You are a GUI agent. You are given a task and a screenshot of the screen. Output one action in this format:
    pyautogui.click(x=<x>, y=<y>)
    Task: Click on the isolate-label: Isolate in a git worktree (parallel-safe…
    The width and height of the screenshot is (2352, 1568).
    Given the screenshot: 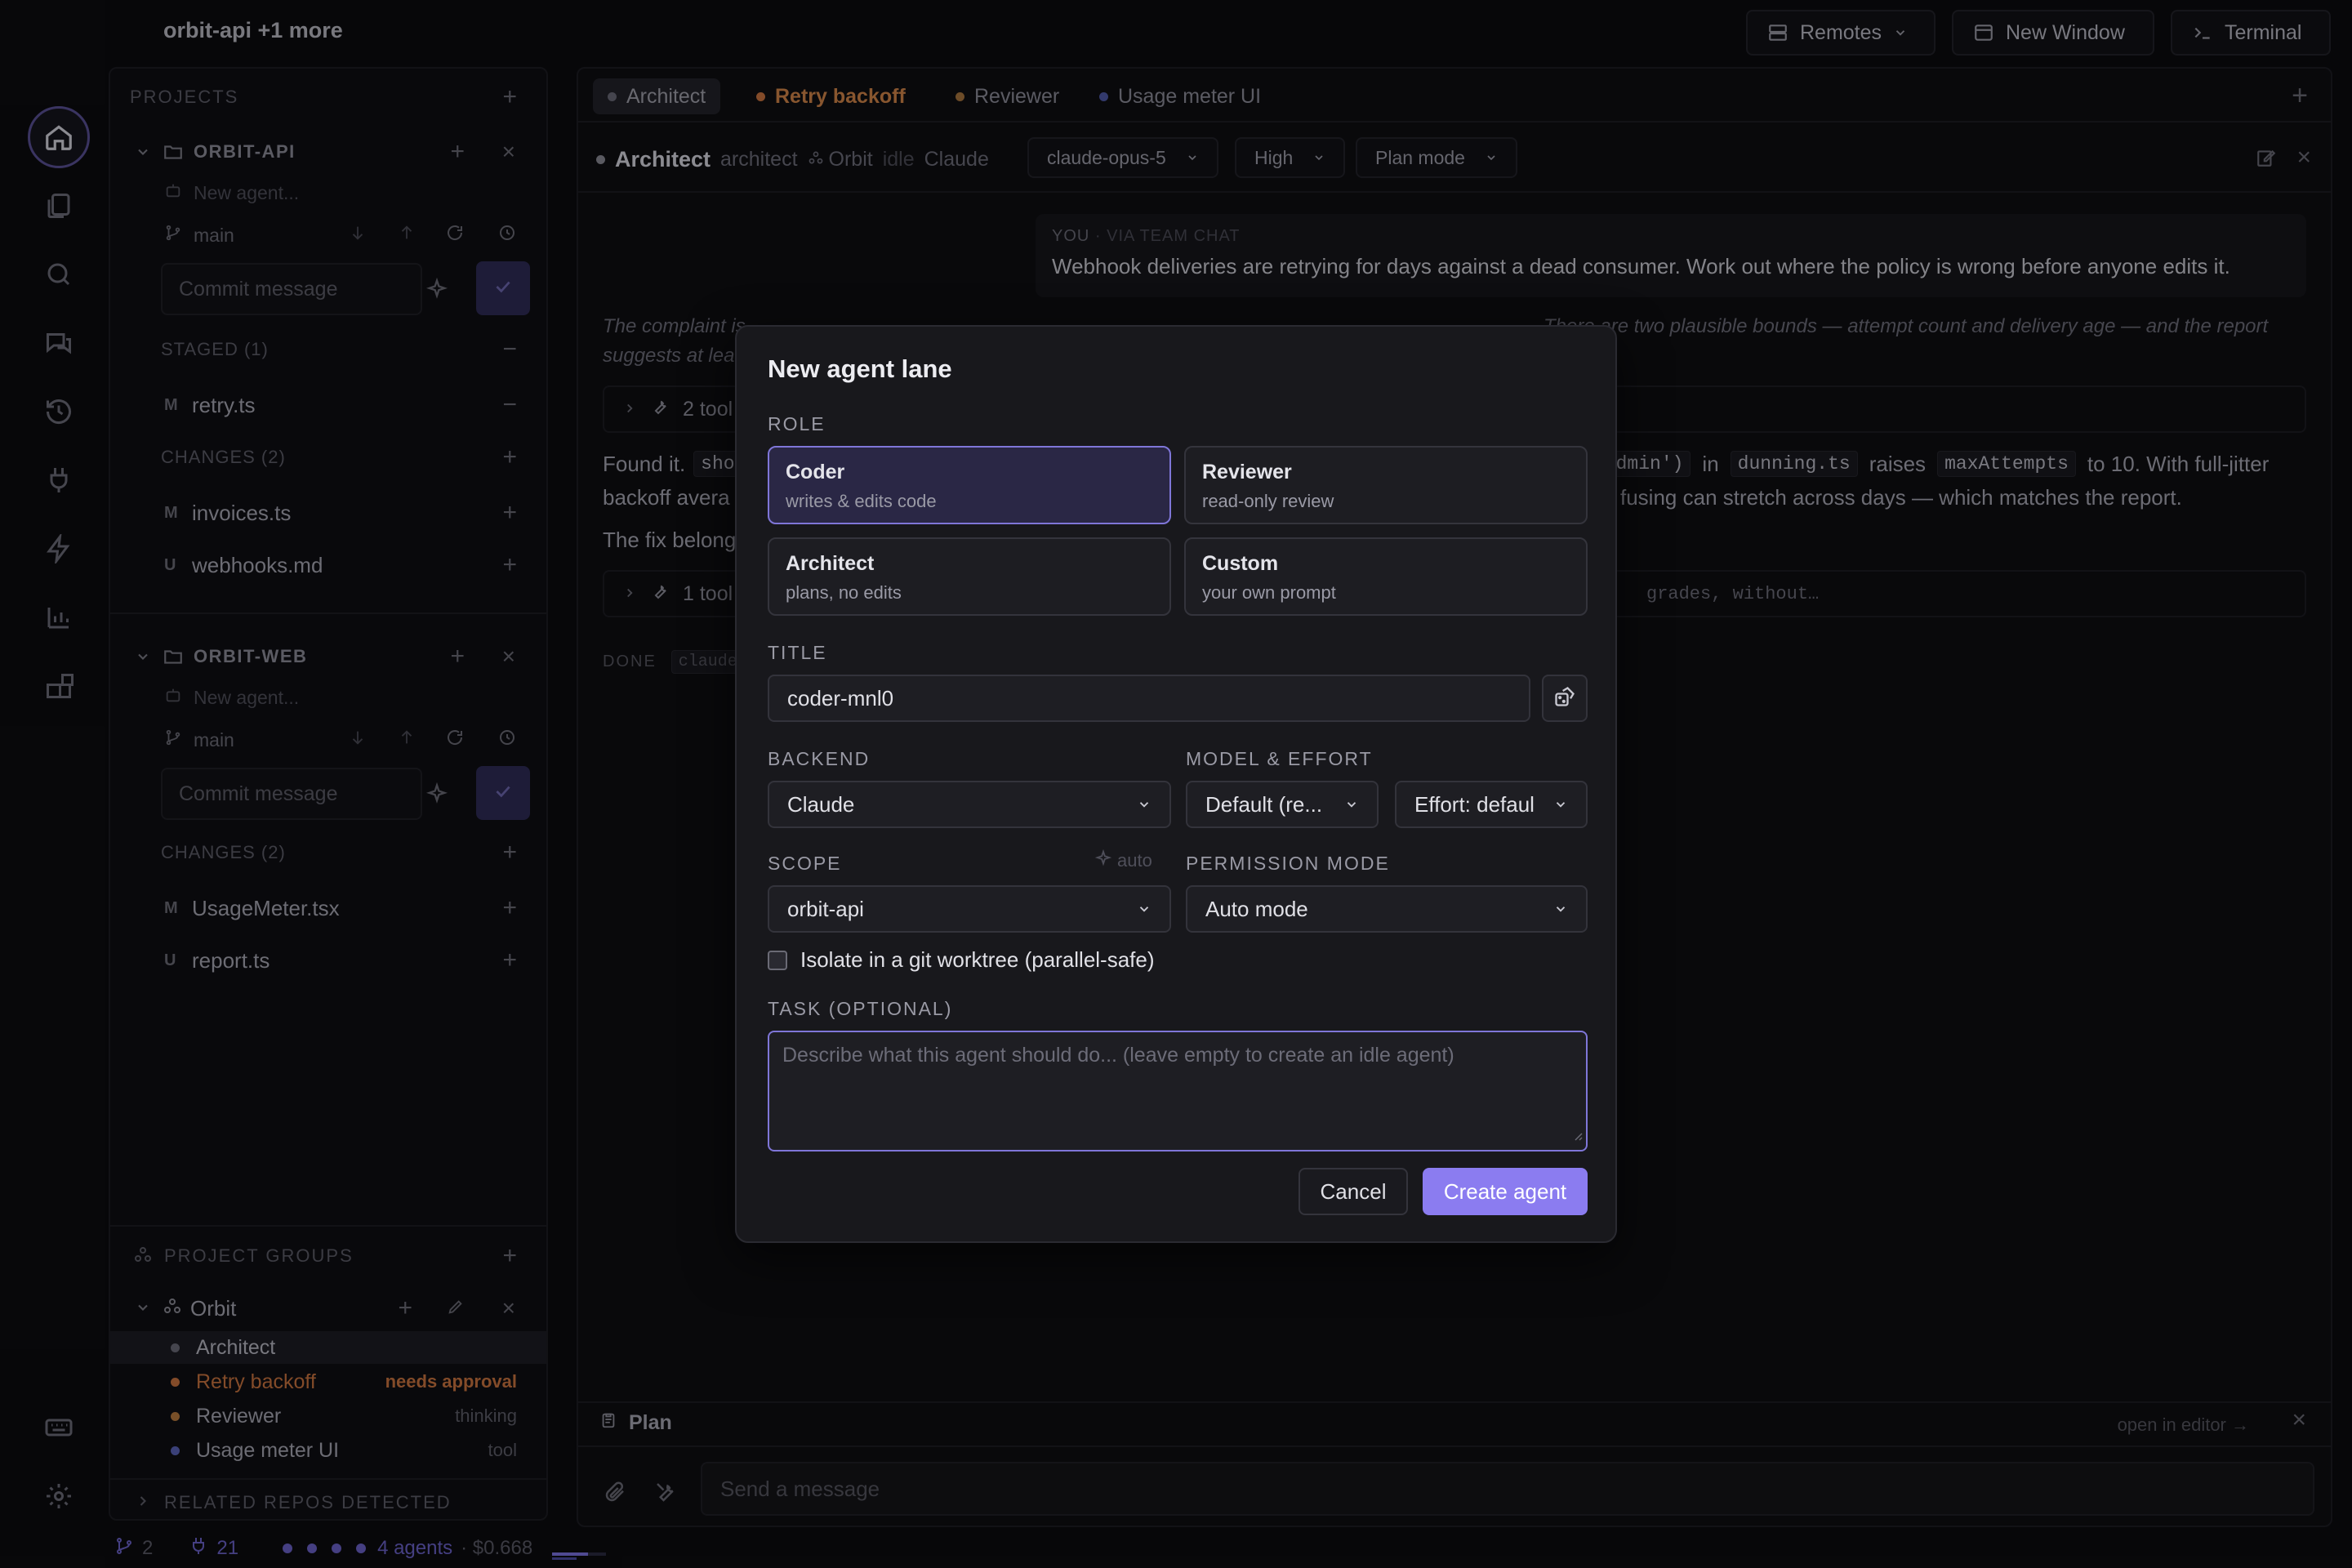 What is the action you would take?
    pyautogui.click(x=977, y=959)
    